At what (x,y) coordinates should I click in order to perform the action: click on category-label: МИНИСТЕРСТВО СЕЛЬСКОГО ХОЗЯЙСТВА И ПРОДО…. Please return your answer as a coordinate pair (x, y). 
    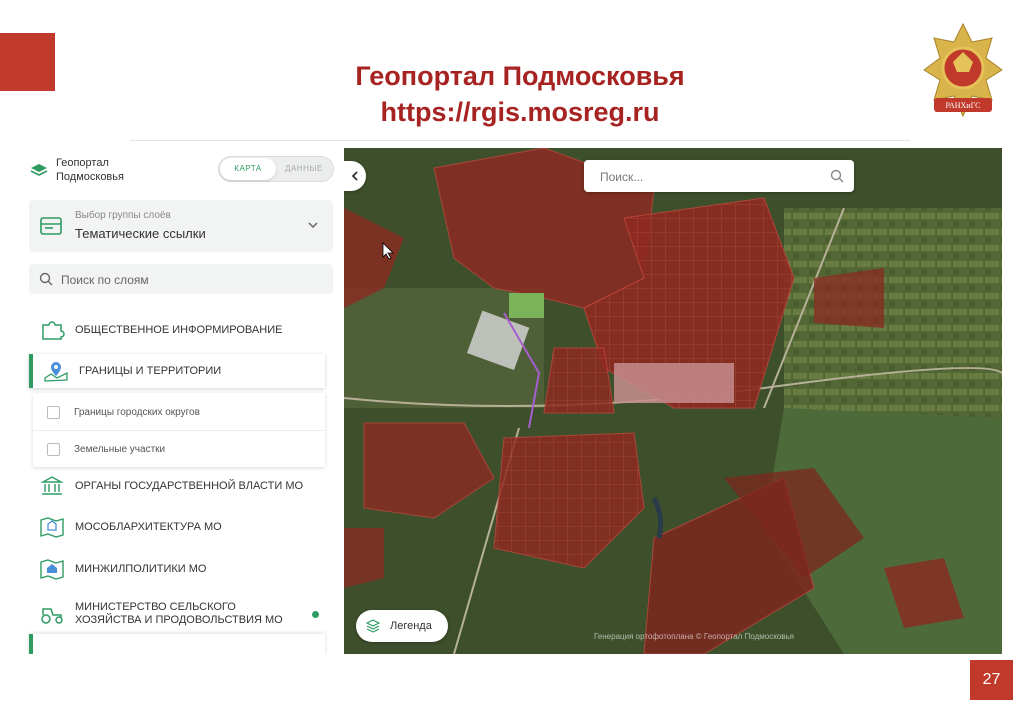
    Looking at the image, I should click on (179, 613).